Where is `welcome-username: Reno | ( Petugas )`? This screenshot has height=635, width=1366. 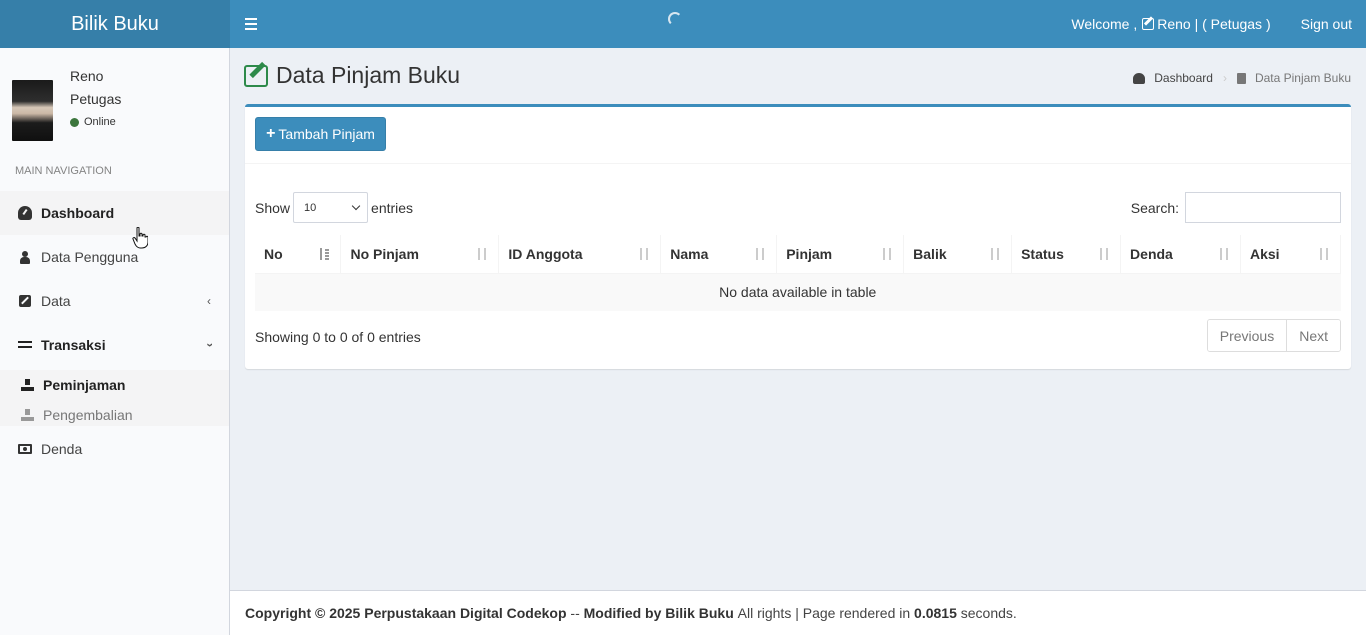
welcome-username: Reno | ( Petugas ) is located at coordinates (1214, 24).